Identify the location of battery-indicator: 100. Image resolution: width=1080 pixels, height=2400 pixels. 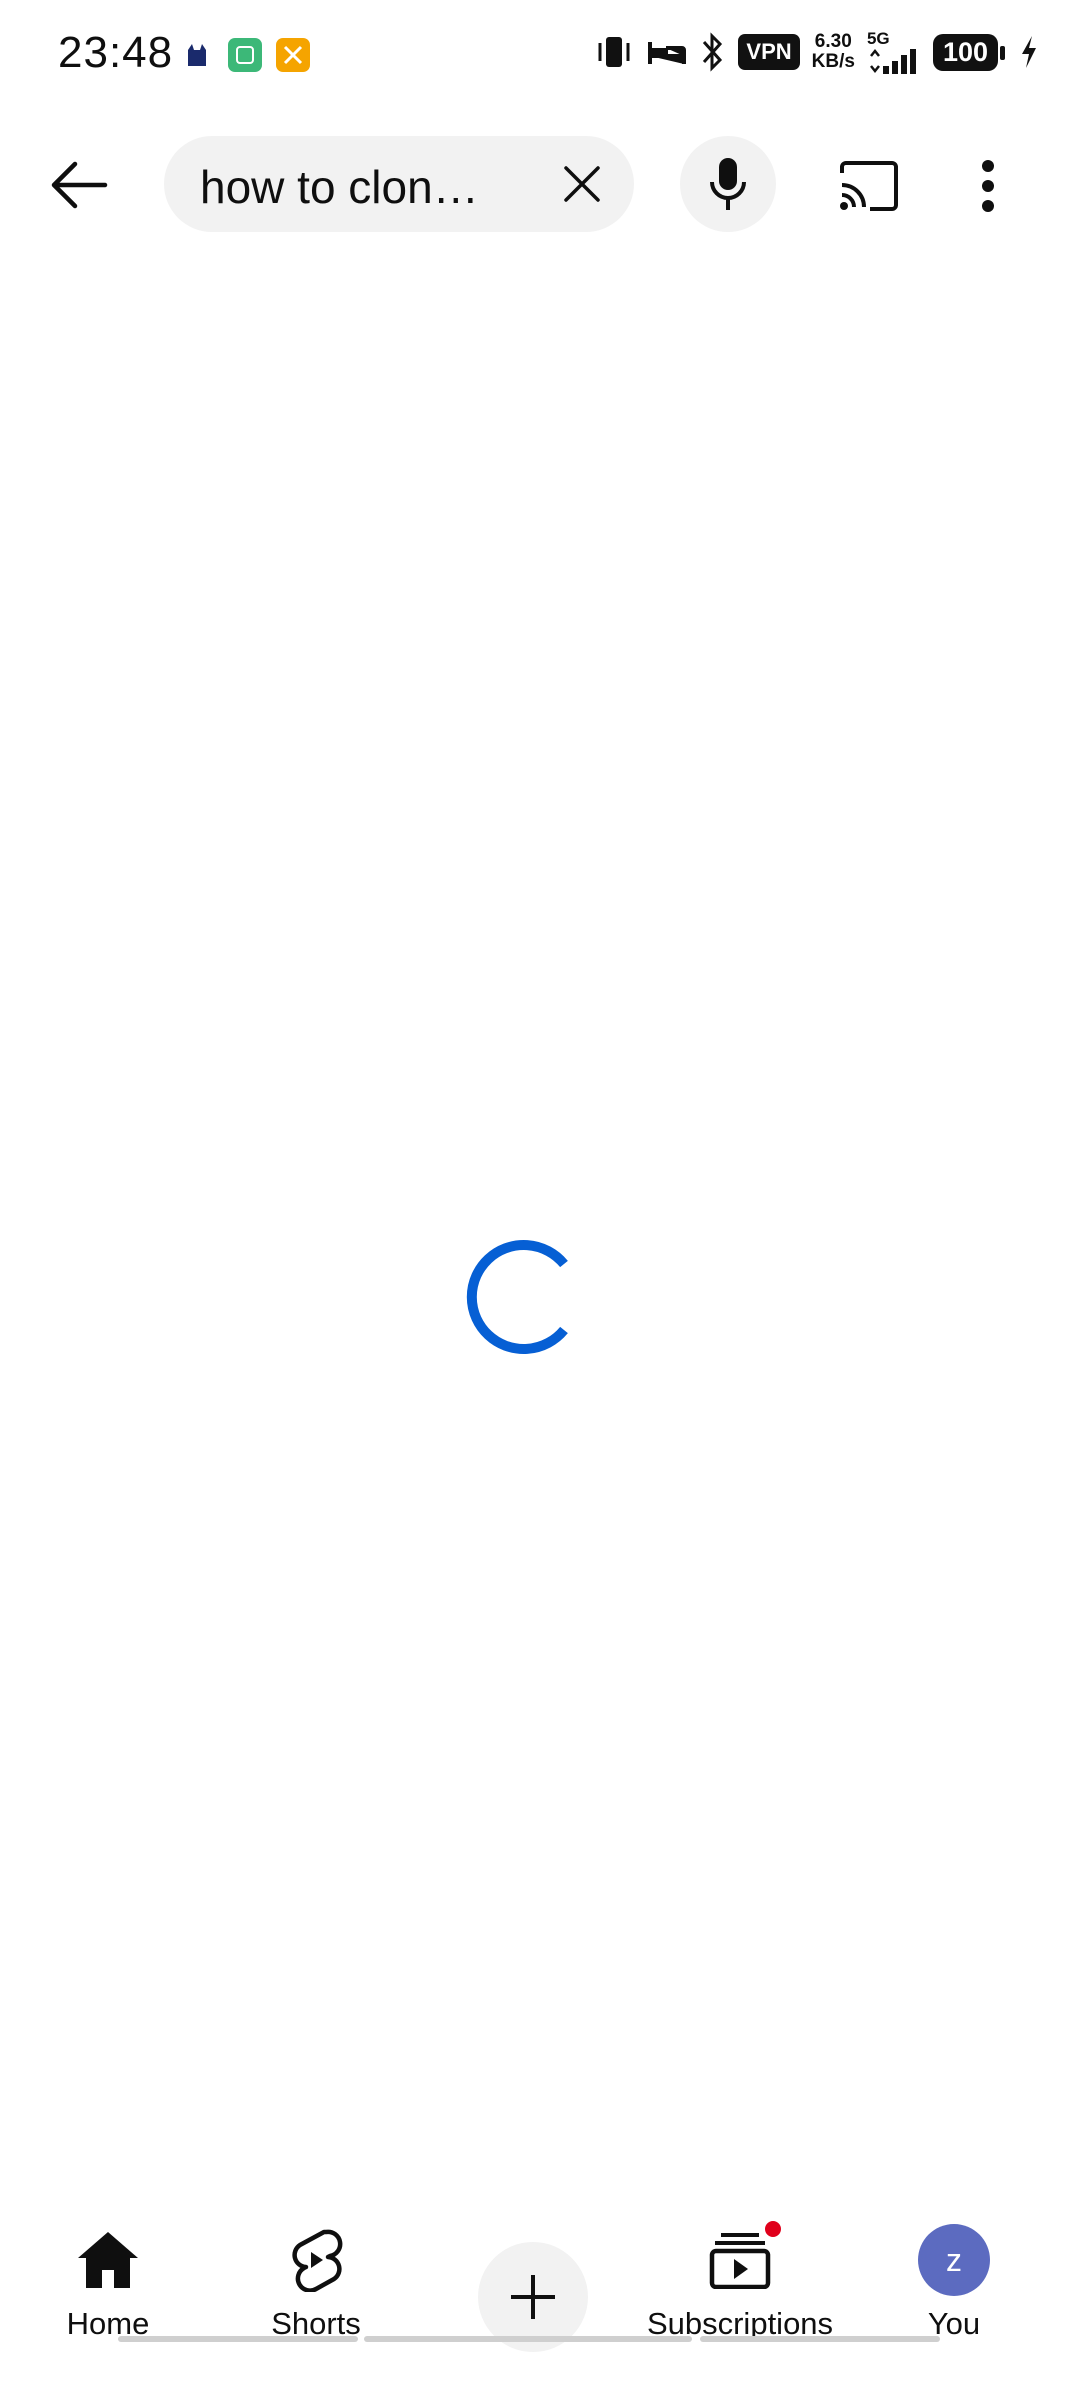
(969, 52).